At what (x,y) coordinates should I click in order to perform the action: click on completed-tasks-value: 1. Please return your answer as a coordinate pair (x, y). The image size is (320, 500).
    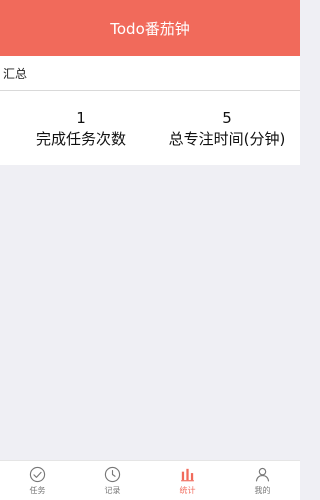
    Looking at the image, I should click on (81, 117).